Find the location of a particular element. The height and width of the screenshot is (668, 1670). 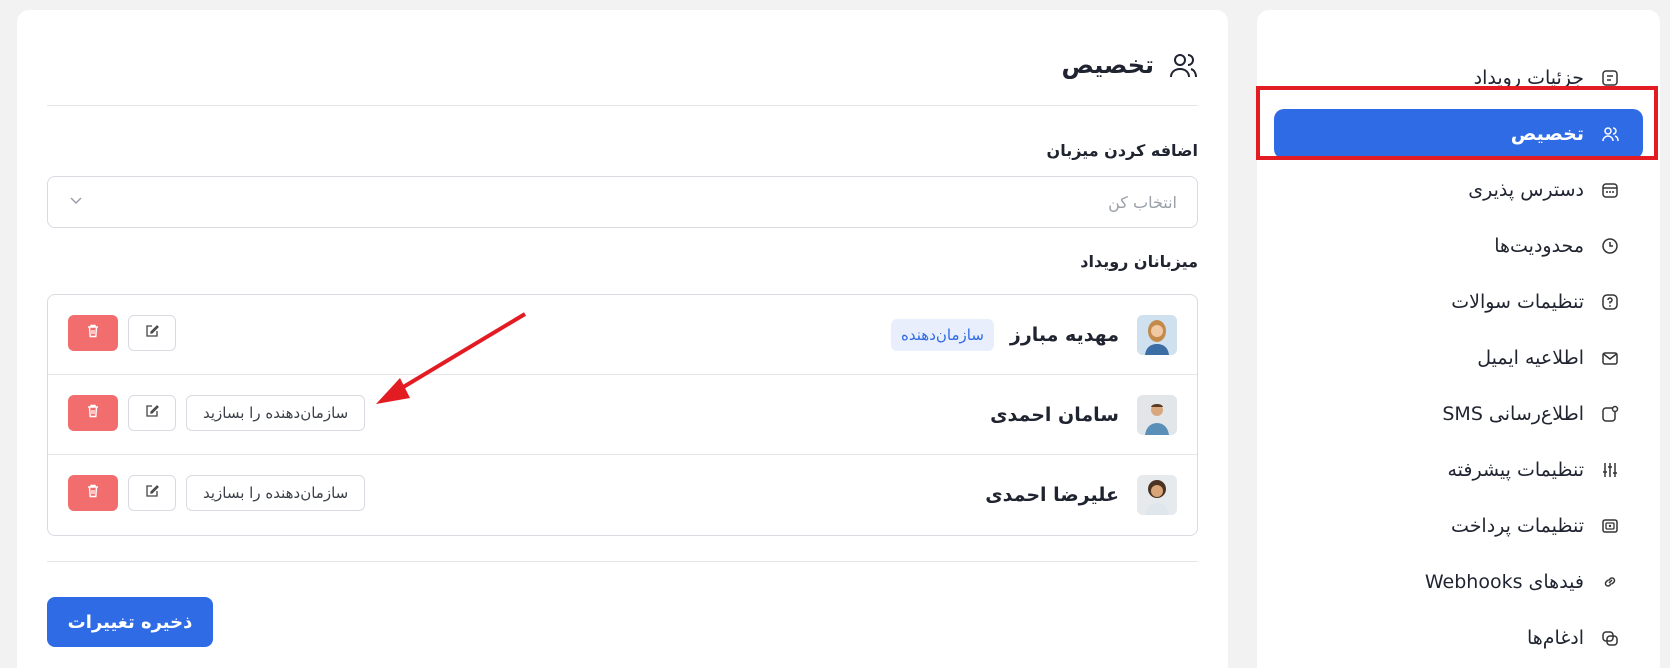

host-name: سامان احمدی is located at coordinates (1054, 414).